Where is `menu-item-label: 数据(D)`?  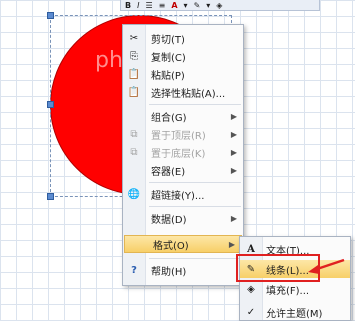
menu-item-label: 数据(D) is located at coordinates (169, 220).